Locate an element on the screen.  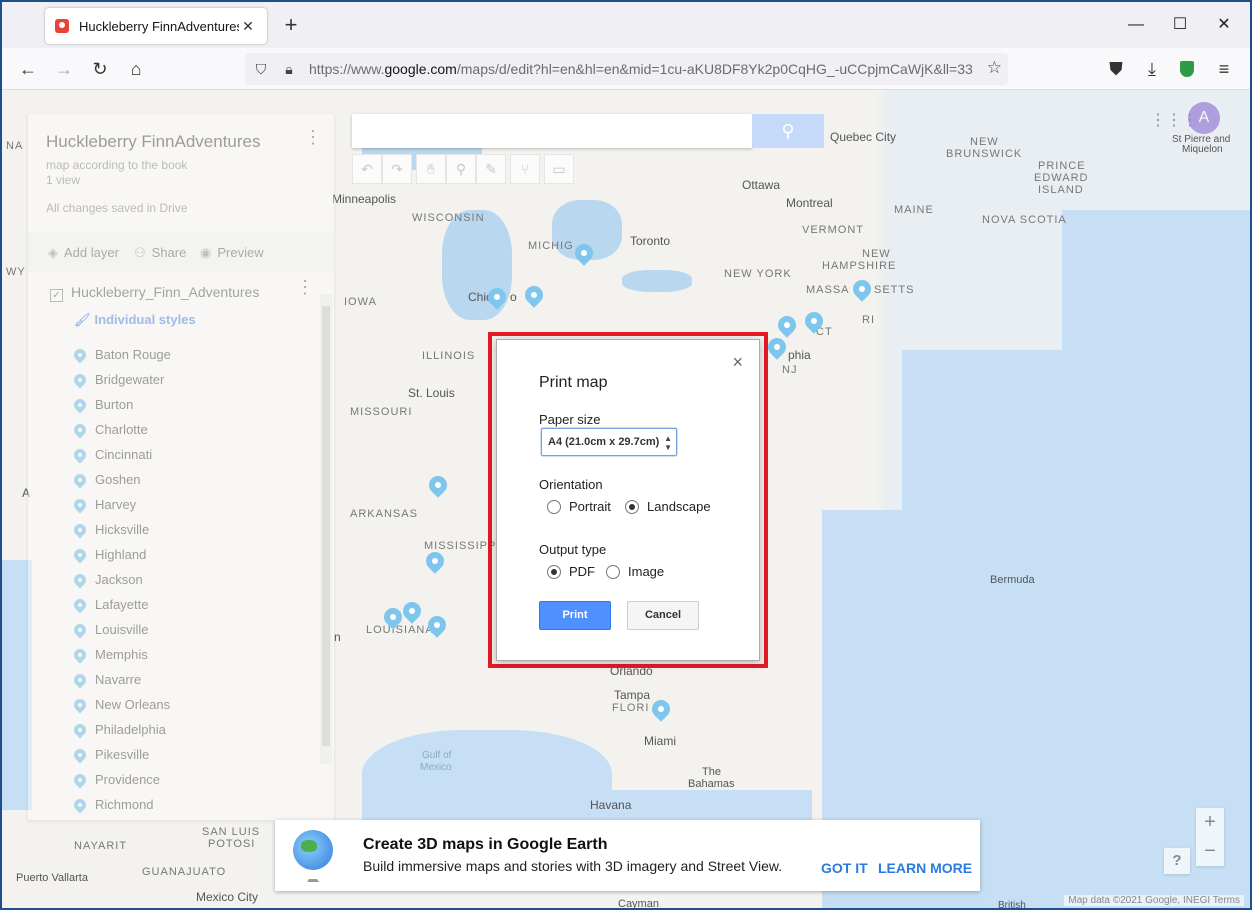
help-button: ? is located at coordinates (1177, 861).